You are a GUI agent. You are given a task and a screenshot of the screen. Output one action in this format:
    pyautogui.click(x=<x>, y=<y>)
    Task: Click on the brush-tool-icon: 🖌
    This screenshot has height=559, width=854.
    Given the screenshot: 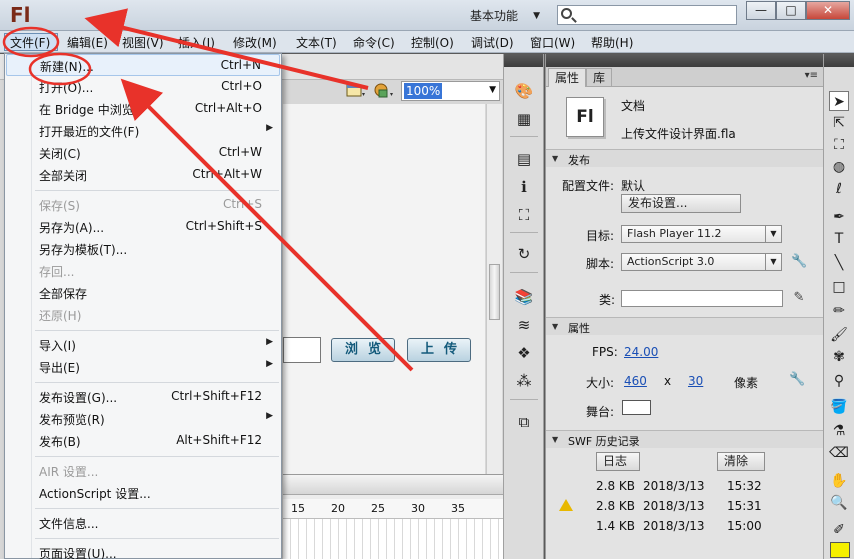 What is the action you would take?
    pyautogui.click(x=839, y=335)
    